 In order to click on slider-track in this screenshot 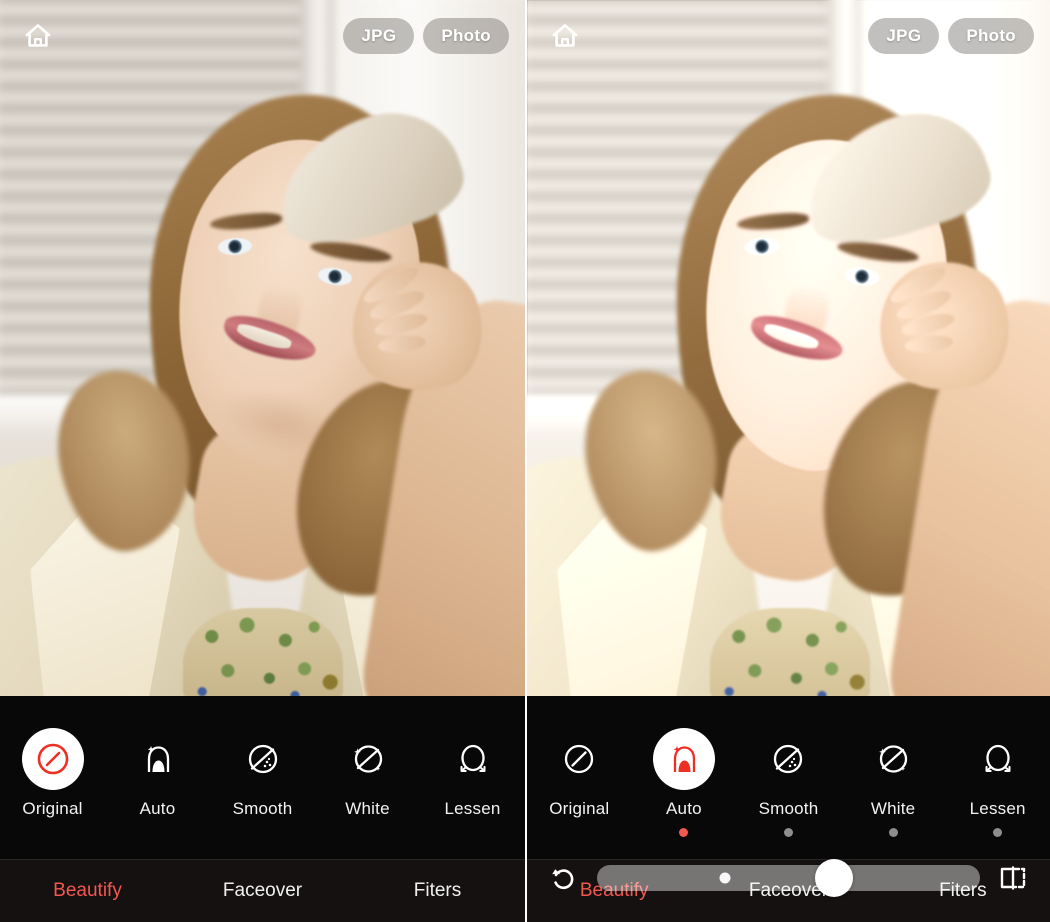, I will do `click(788, 878)`.